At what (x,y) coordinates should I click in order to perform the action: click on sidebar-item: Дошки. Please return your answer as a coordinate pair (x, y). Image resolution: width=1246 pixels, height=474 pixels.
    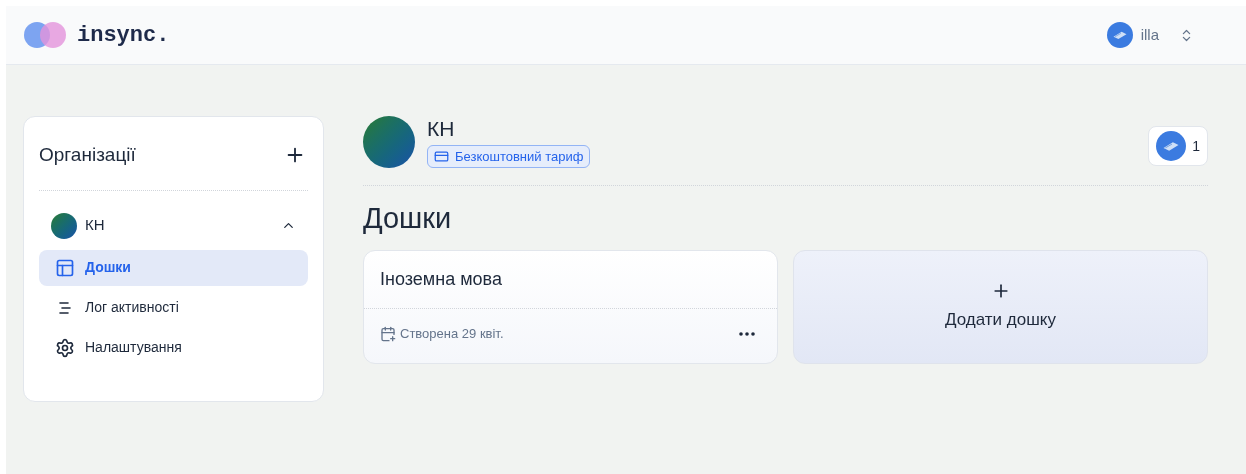
    Looking at the image, I should click on (173, 267).